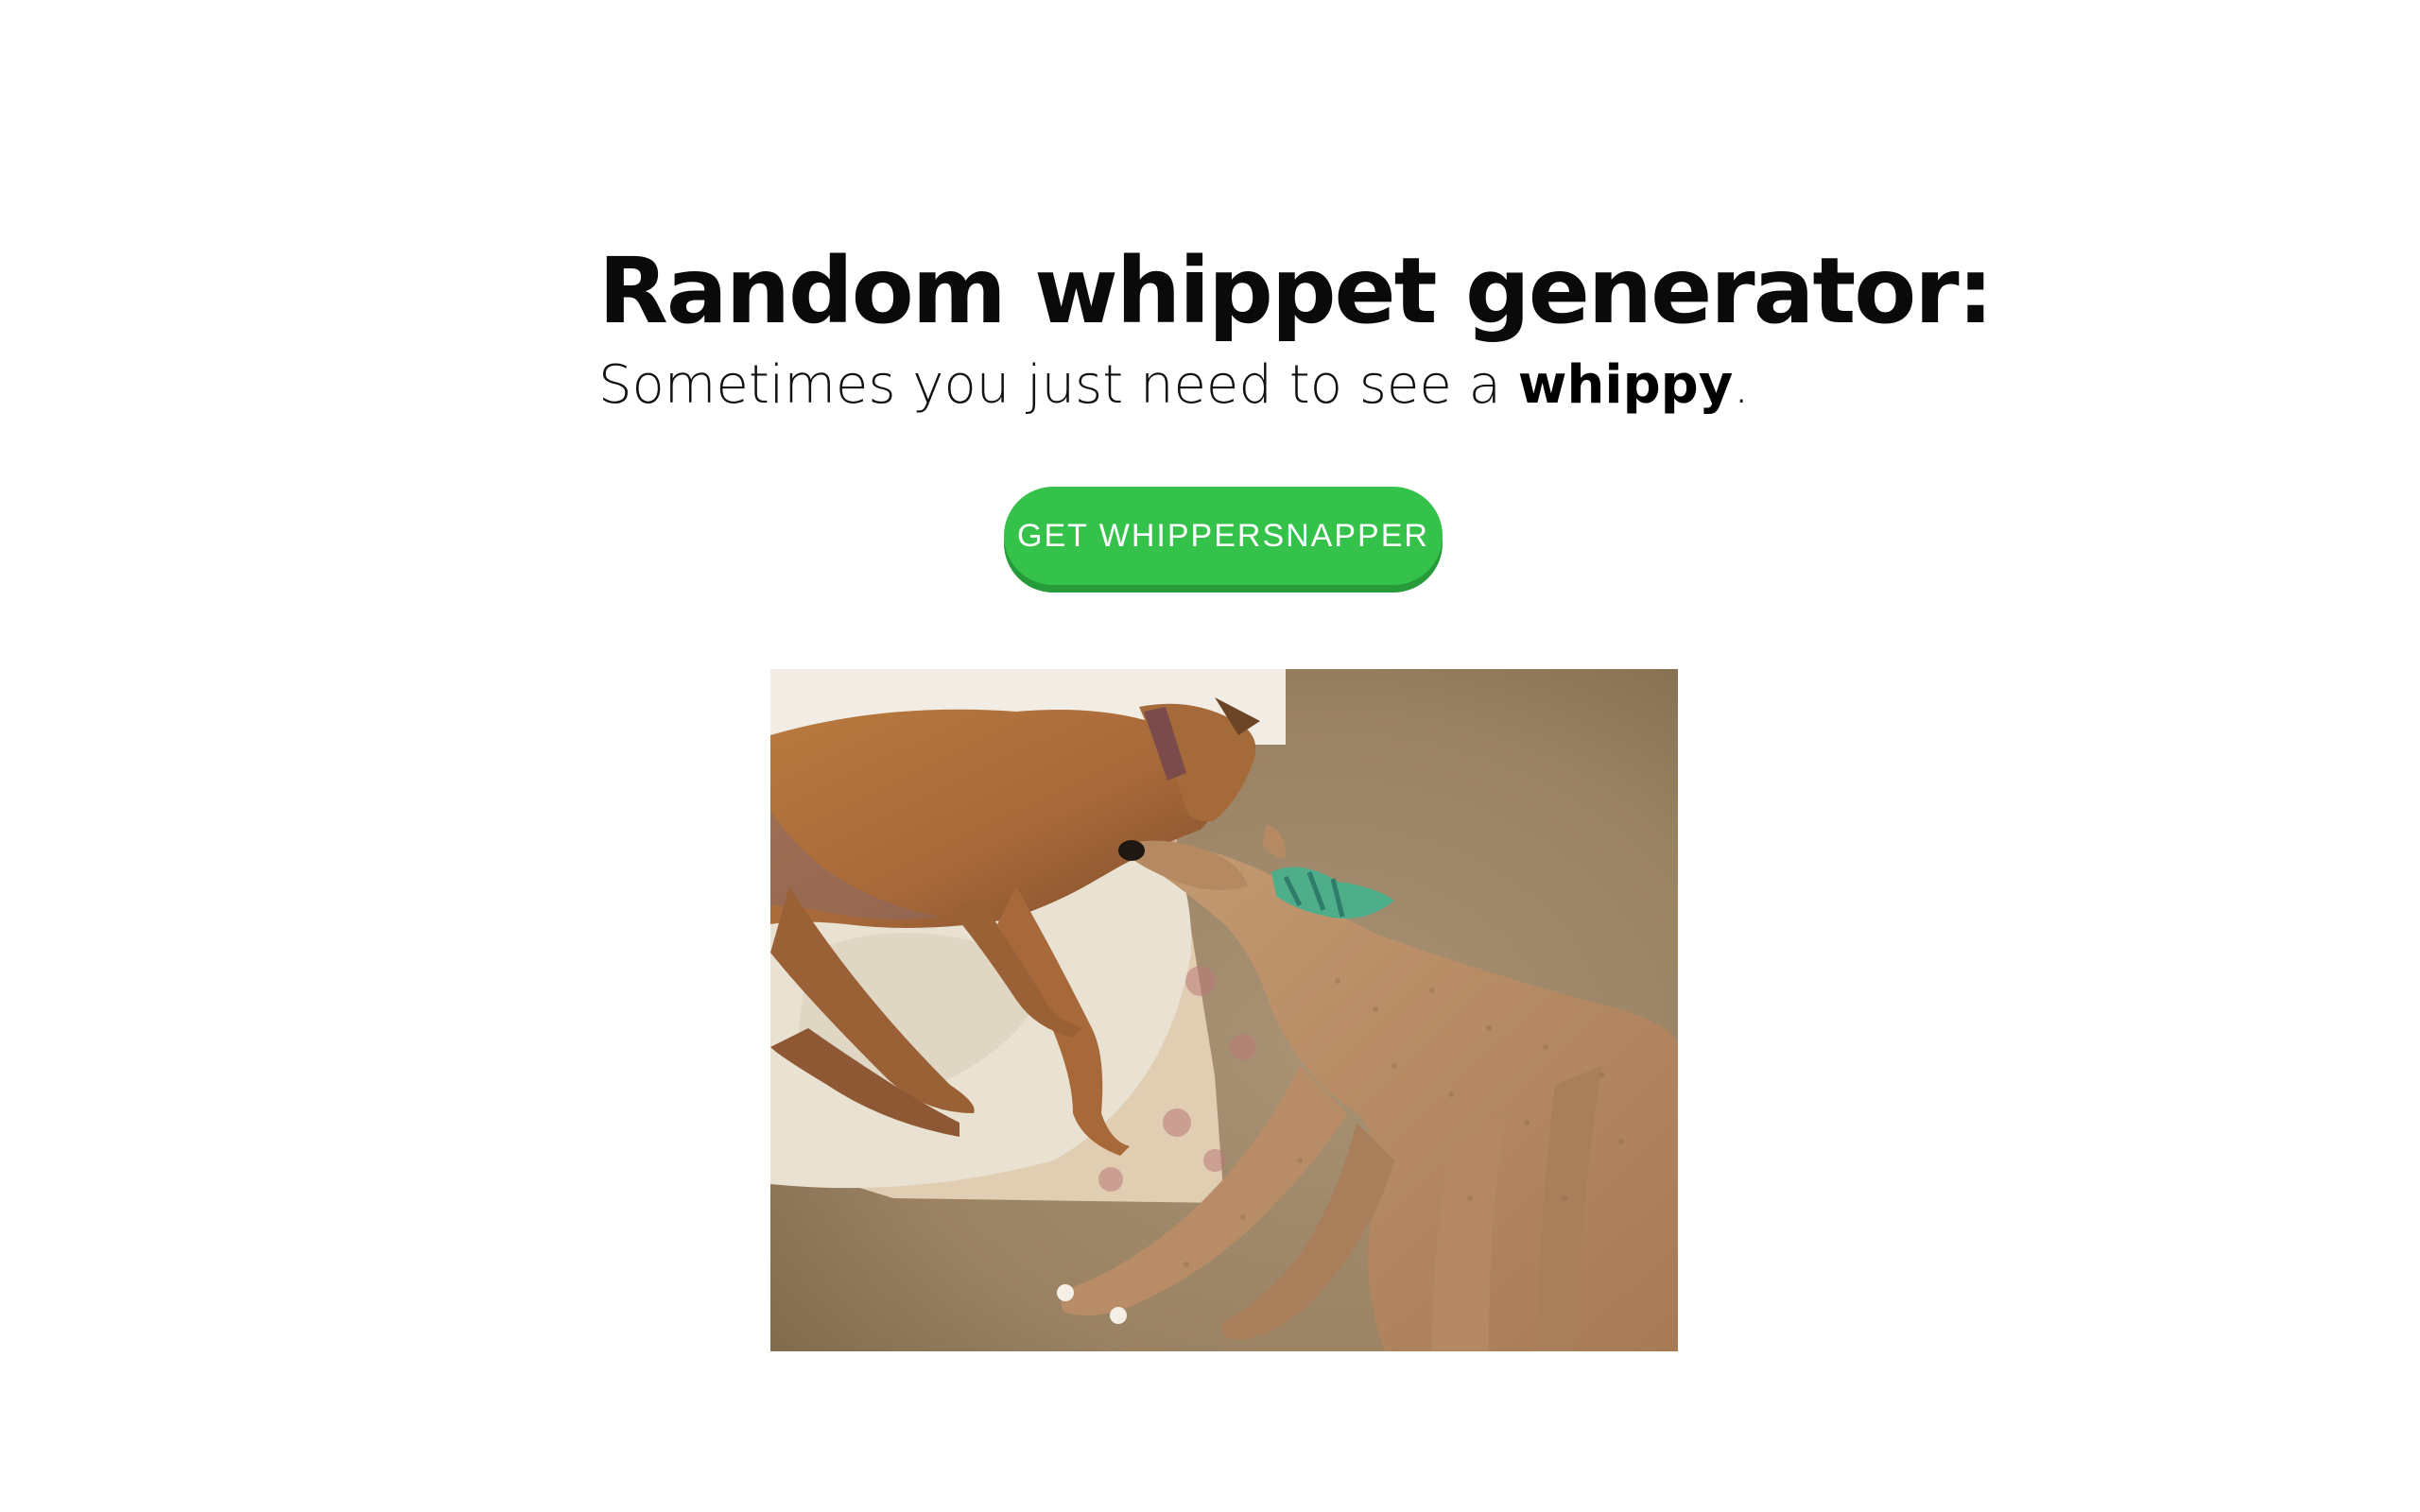  Describe the element at coordinates (1058, 385) in the screenshot. I see `subtitle-prefix: Sometimes you just need to see a` at that location.